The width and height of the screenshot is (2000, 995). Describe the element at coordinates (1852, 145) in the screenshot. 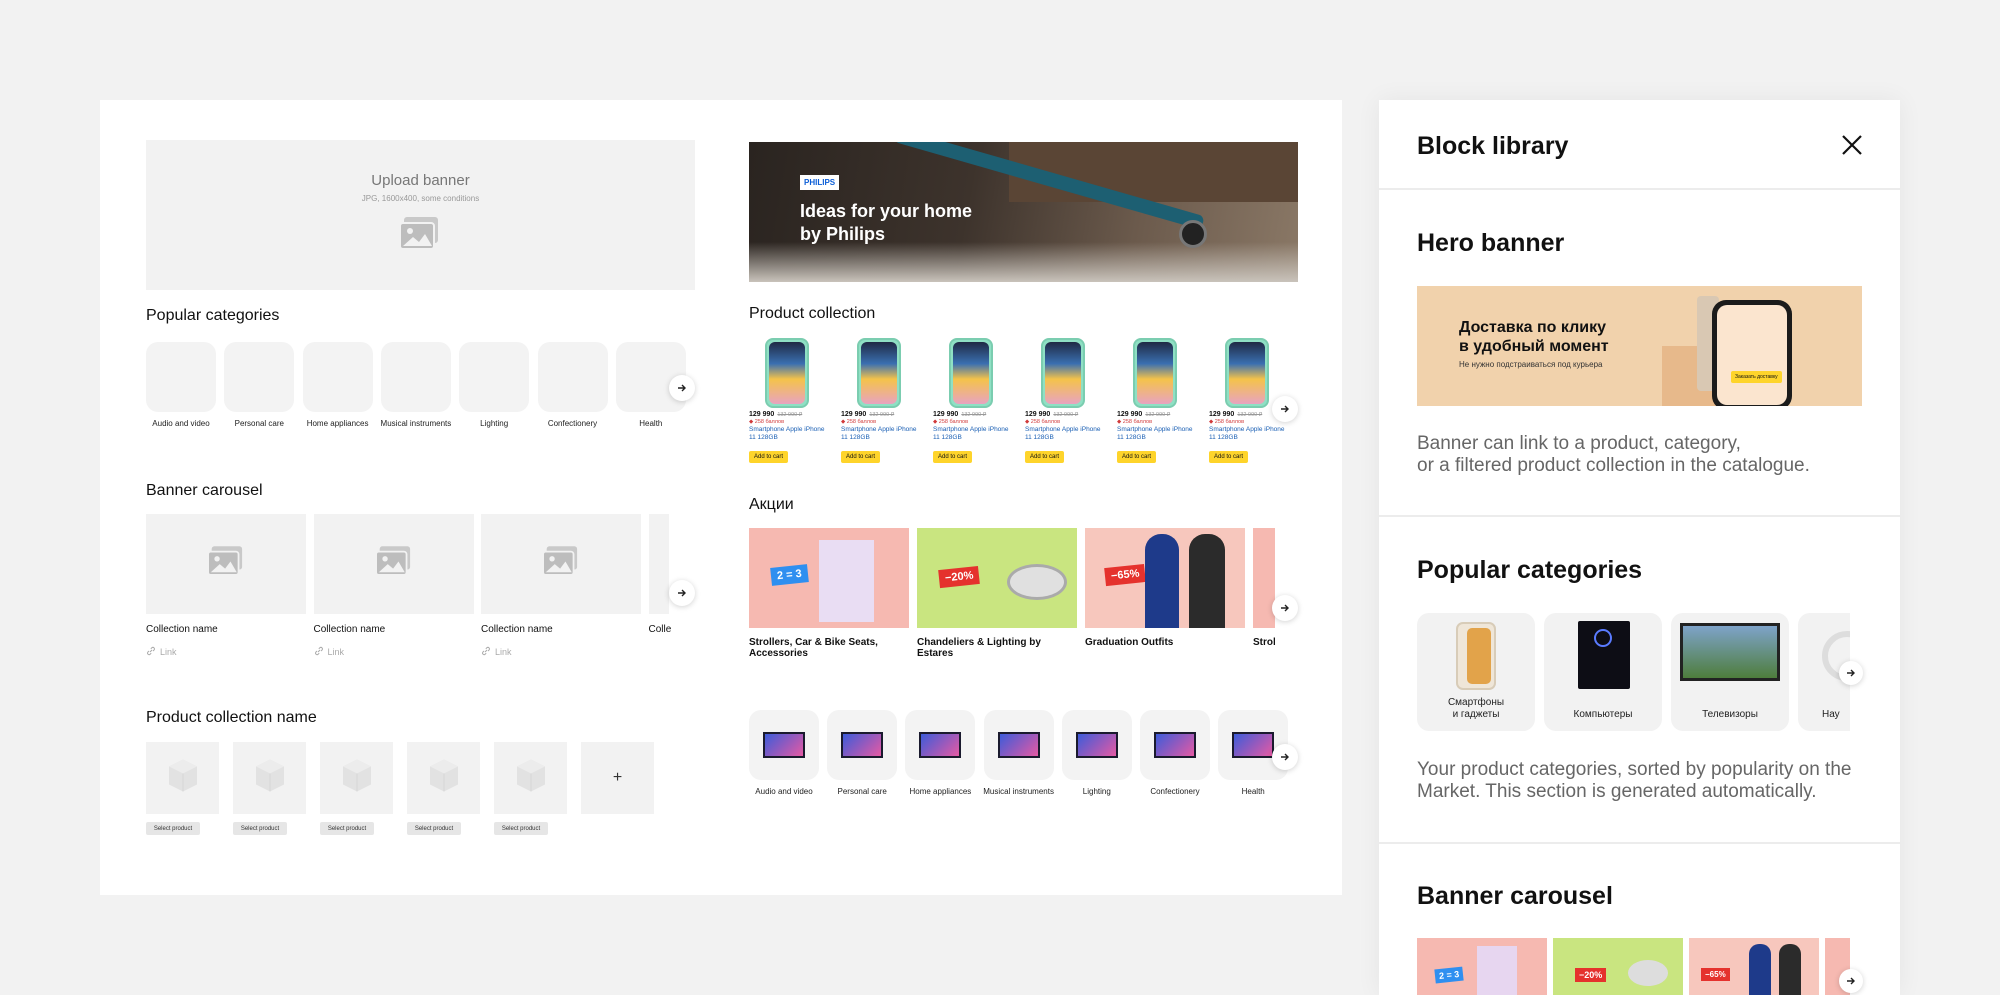

I see `close-button` at that location.